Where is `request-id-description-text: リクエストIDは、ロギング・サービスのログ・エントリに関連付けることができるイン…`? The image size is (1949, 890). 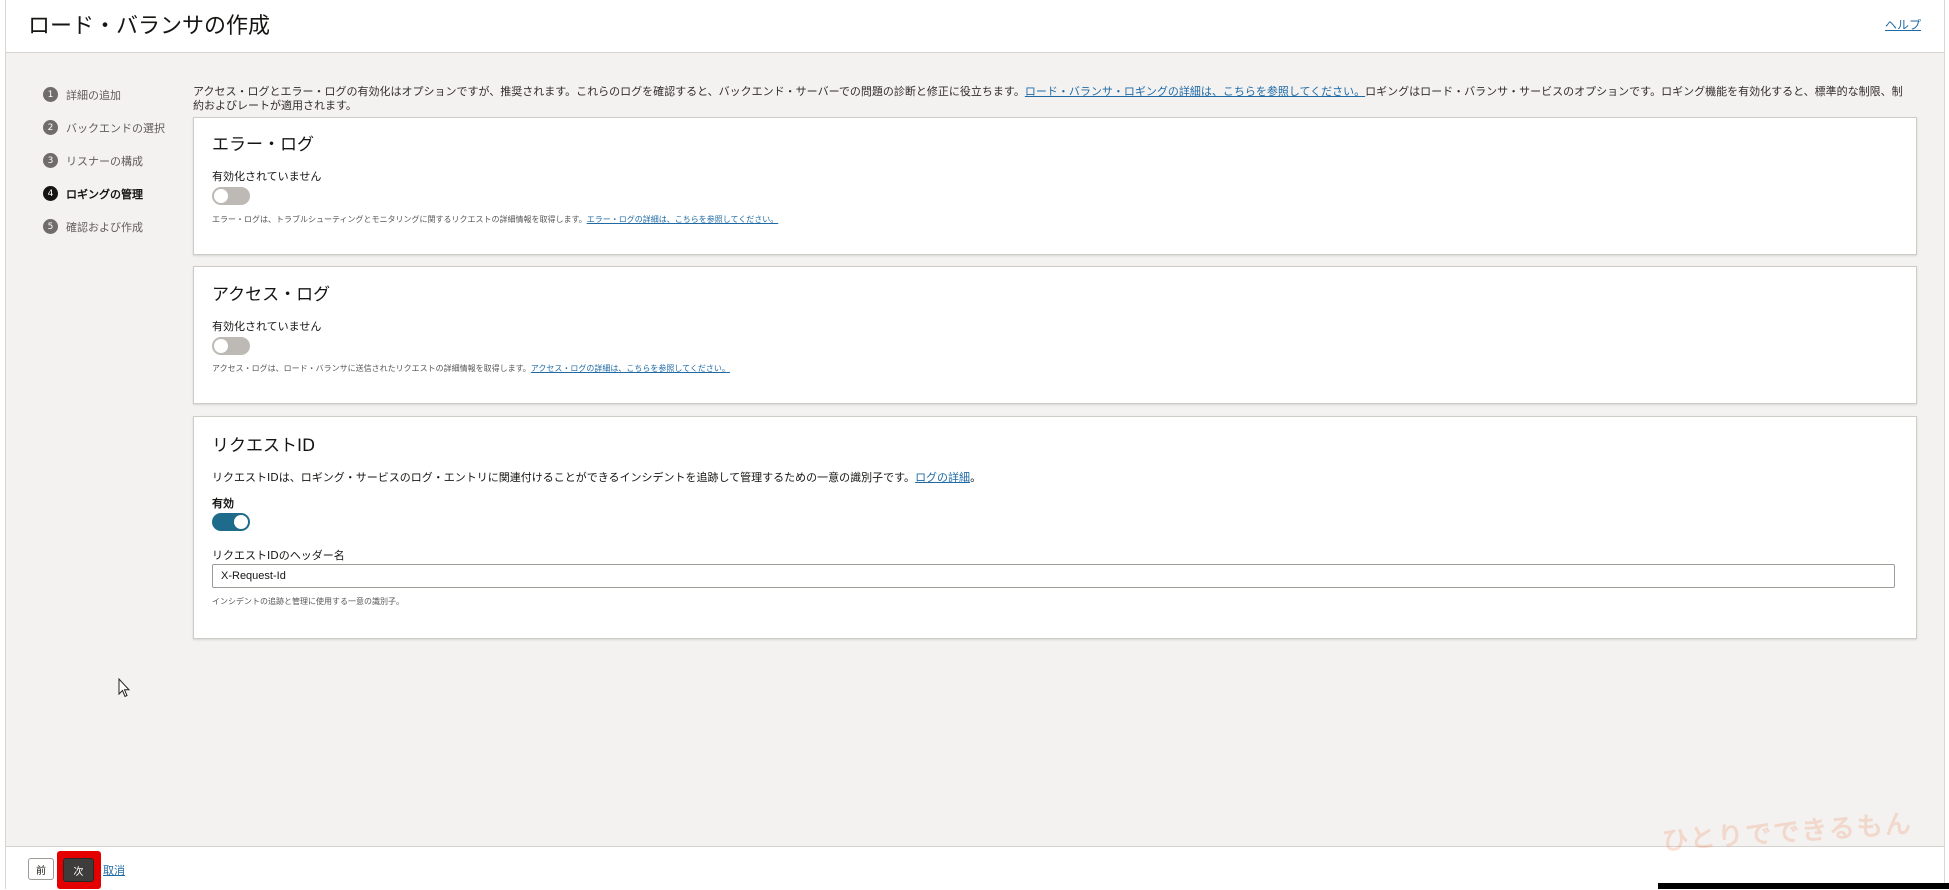
request-id-description-text: リクエストIDは、ロギング・サービスのログ・エントリに関連付けることができるイン… is located at coordinates (564, 477).